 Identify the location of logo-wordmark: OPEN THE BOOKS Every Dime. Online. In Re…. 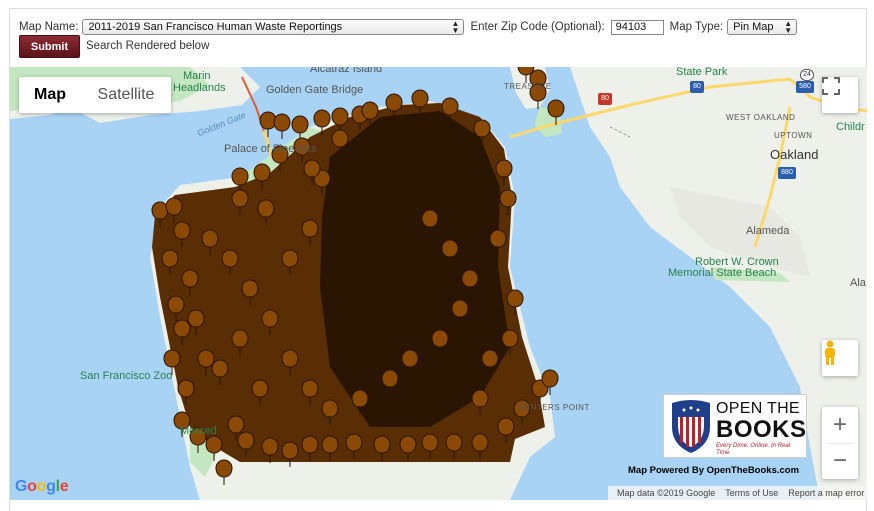
(761, 429).